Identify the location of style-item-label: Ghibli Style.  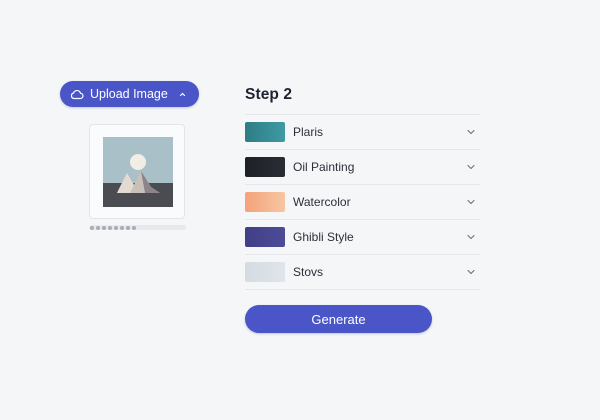
(323, 237).